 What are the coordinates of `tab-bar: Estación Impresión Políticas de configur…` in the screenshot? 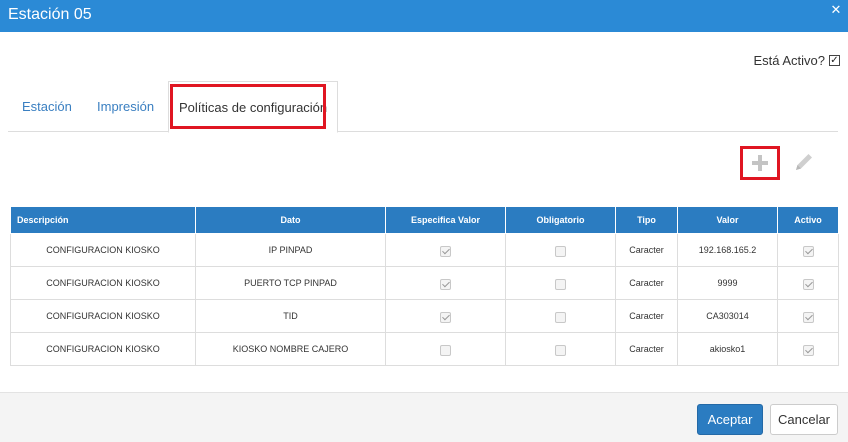 It's located at (423, 107).